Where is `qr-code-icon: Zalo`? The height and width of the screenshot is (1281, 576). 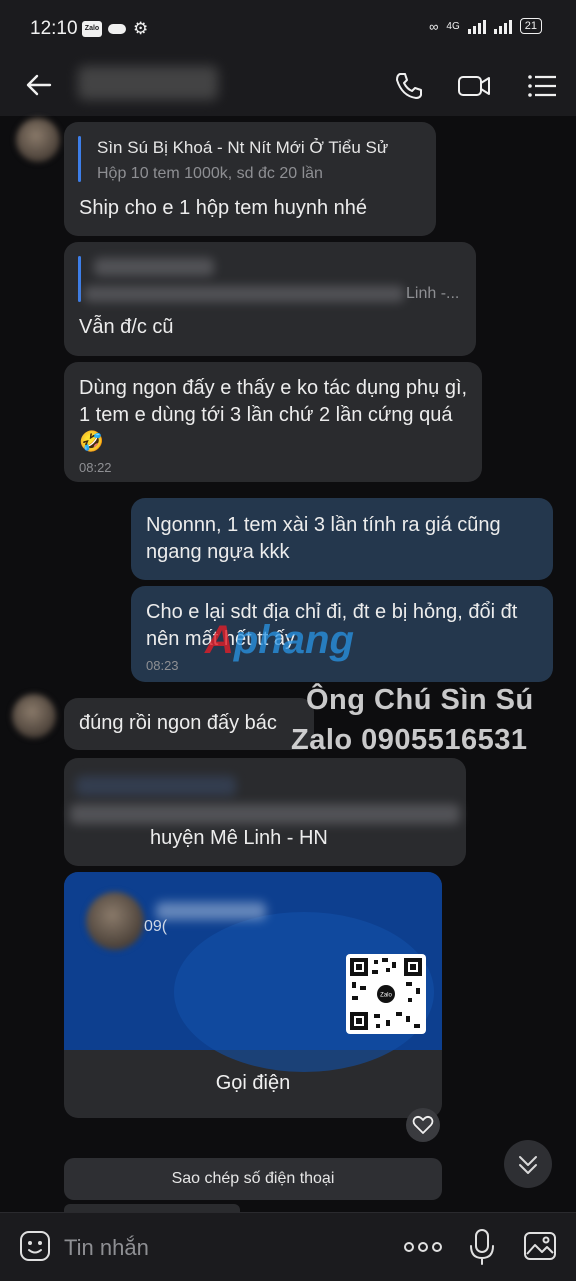
qr-code-icon: Zalo is located at coordinates (386, 994).